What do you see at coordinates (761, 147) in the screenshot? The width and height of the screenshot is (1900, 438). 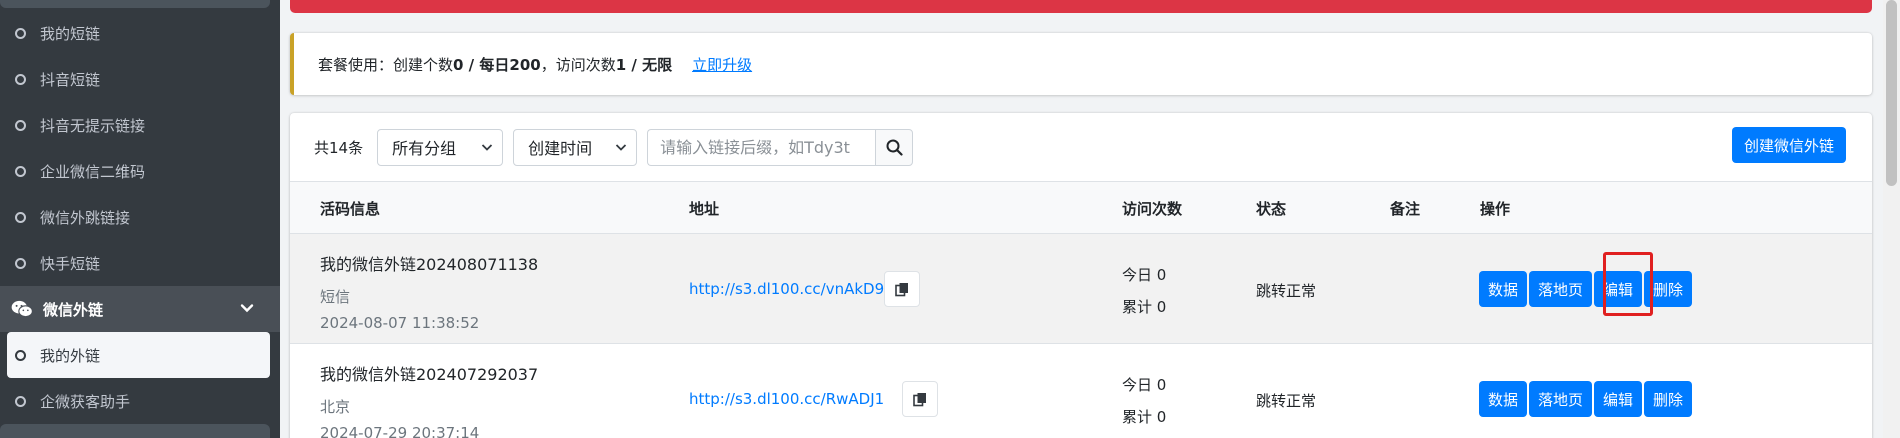 I see `search-input` at bounding box center [761, 147].